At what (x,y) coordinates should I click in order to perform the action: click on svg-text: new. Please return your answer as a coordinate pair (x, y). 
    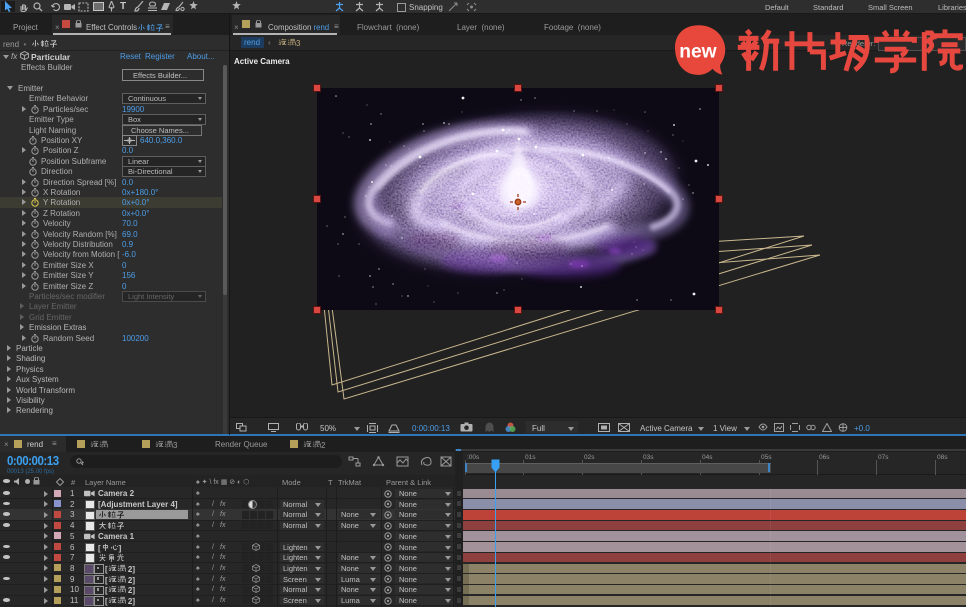
    Looking at the image, I should click on (697, 51).